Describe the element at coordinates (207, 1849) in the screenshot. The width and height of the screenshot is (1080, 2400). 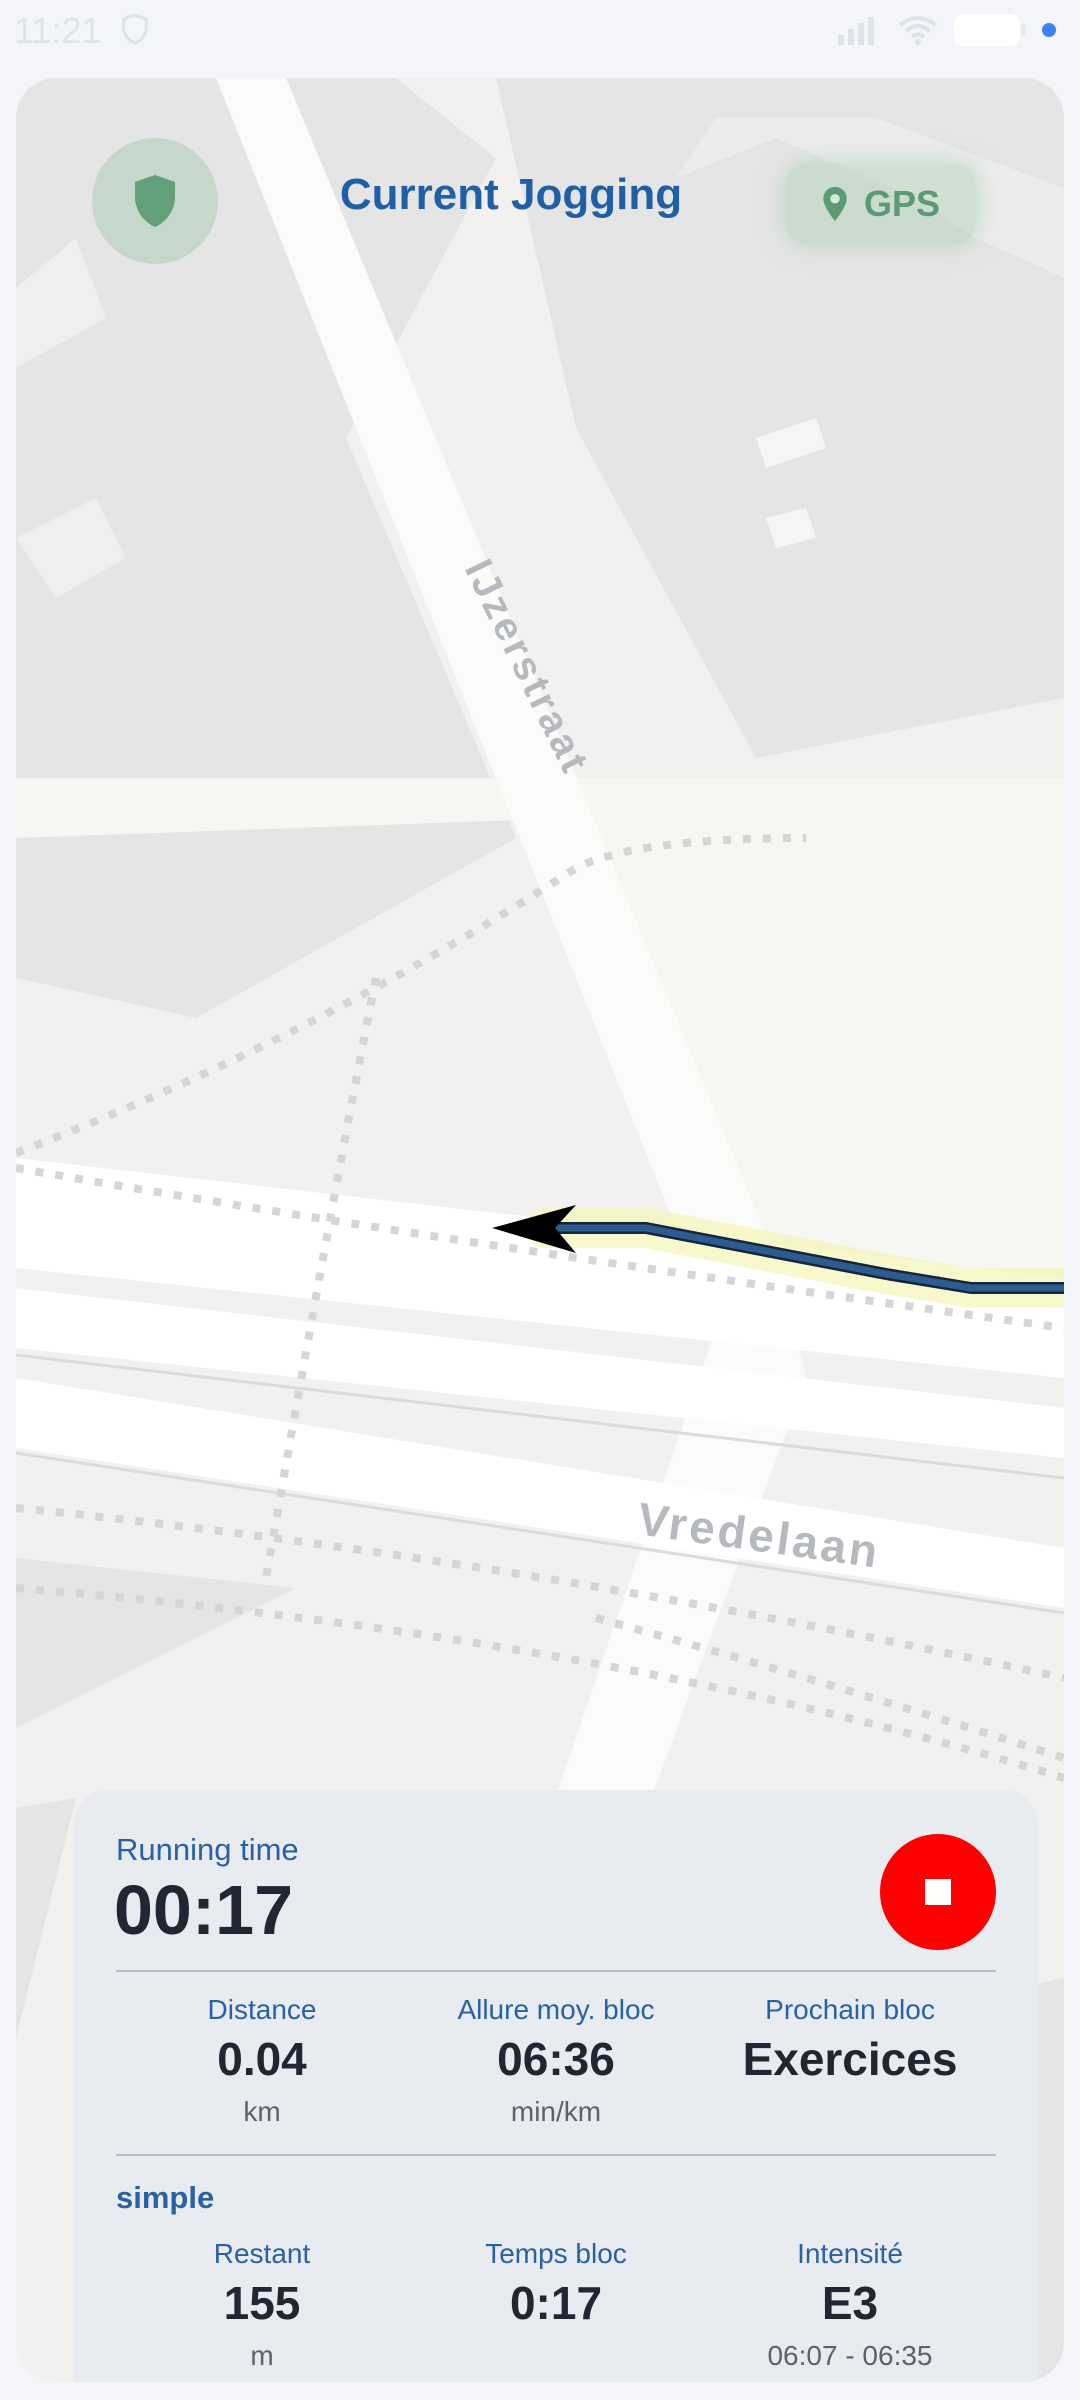
I see `running-time-label: Running time` at that location.